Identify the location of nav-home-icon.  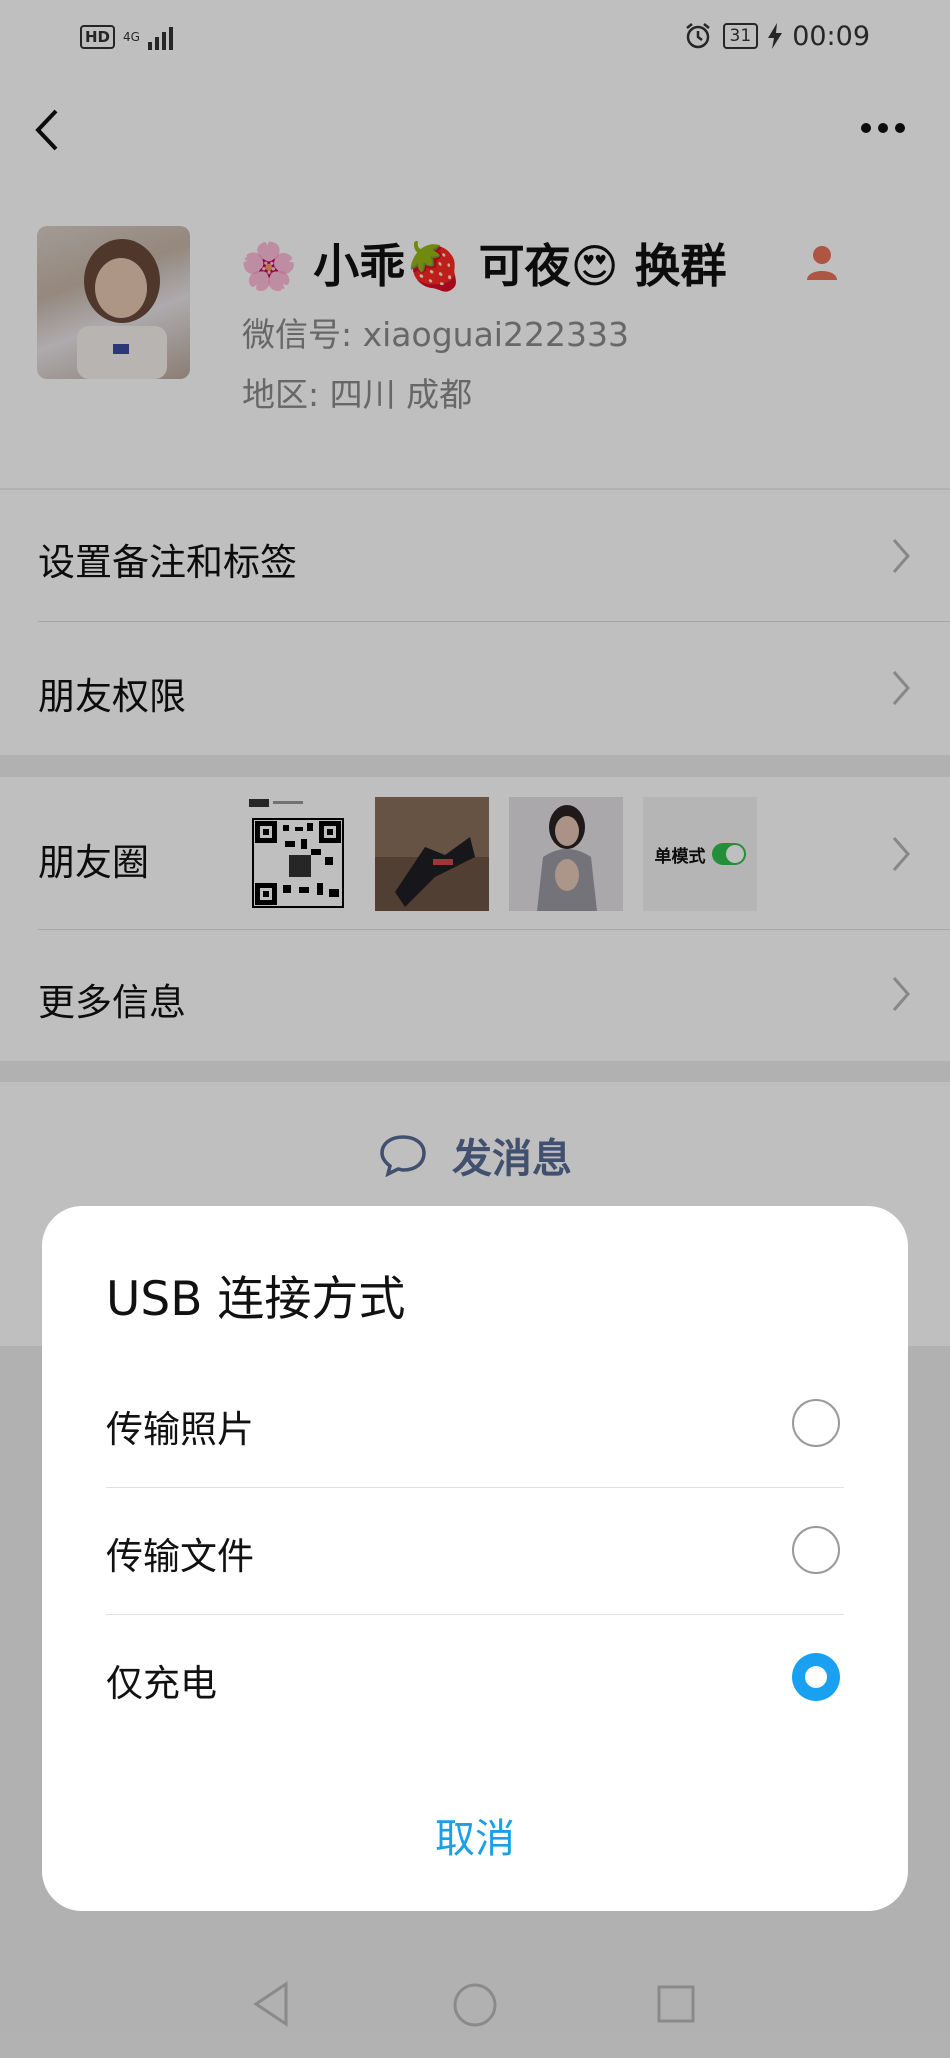
(475, 2005).